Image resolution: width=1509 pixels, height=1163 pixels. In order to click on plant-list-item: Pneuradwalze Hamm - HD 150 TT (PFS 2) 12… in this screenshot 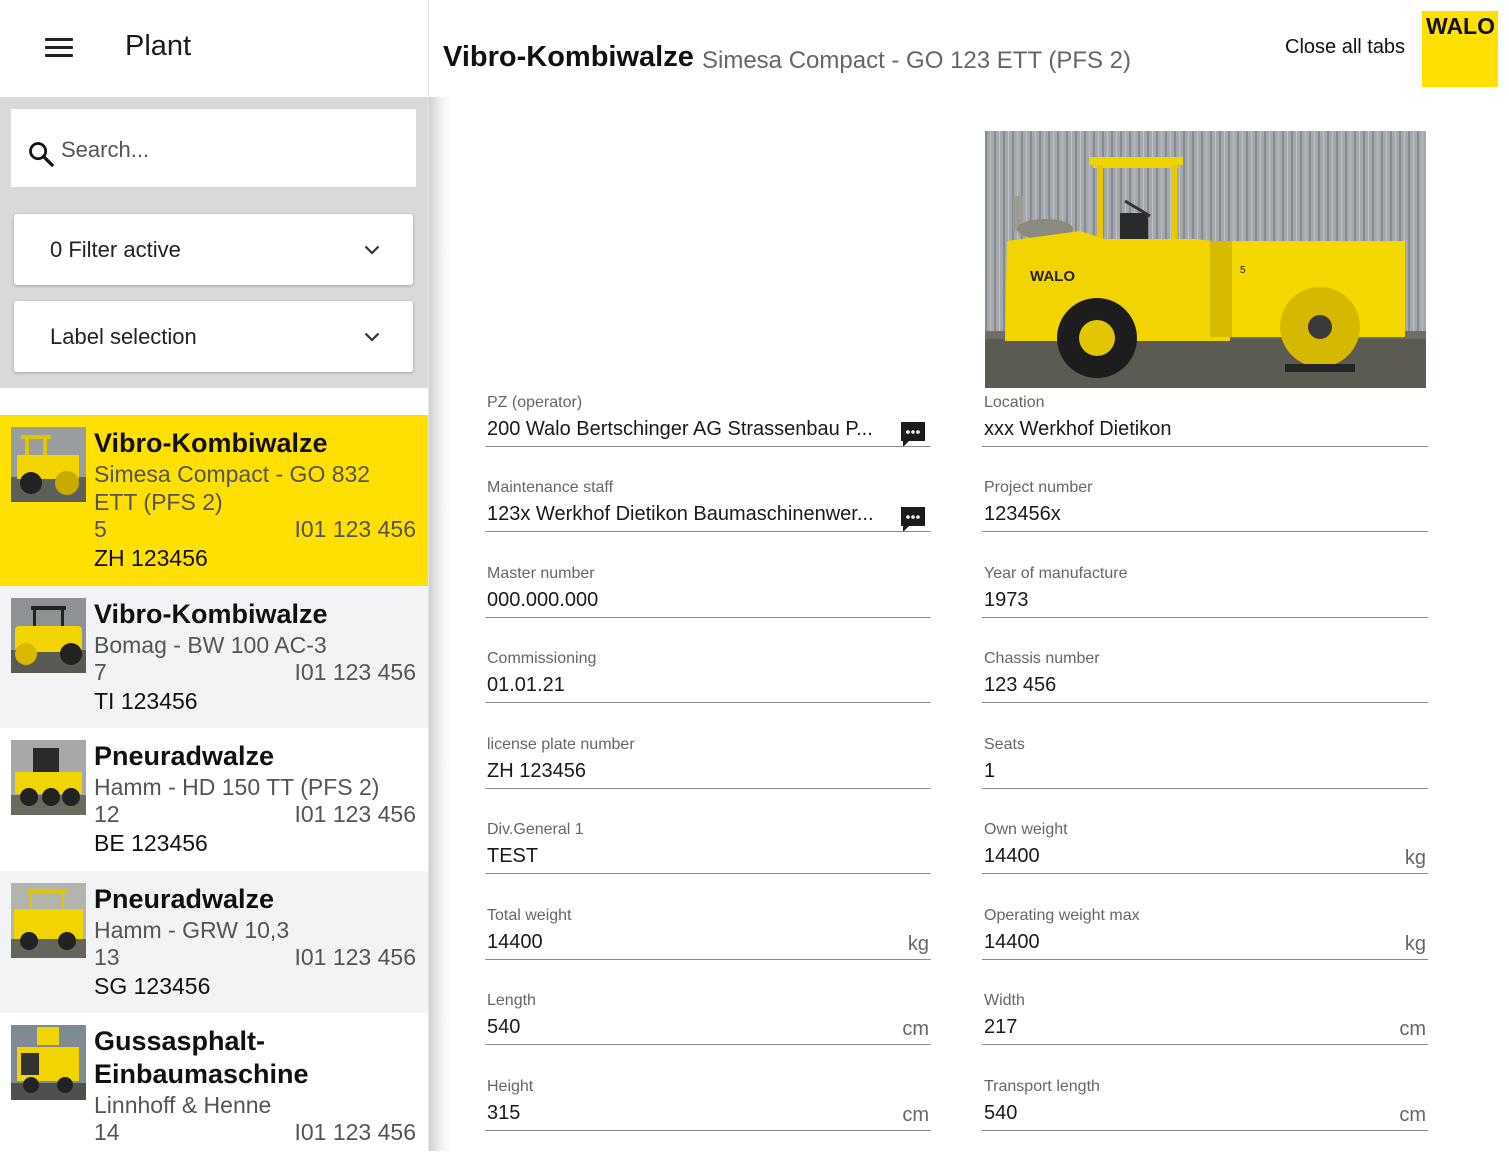, I will do `click(214, 799)`.